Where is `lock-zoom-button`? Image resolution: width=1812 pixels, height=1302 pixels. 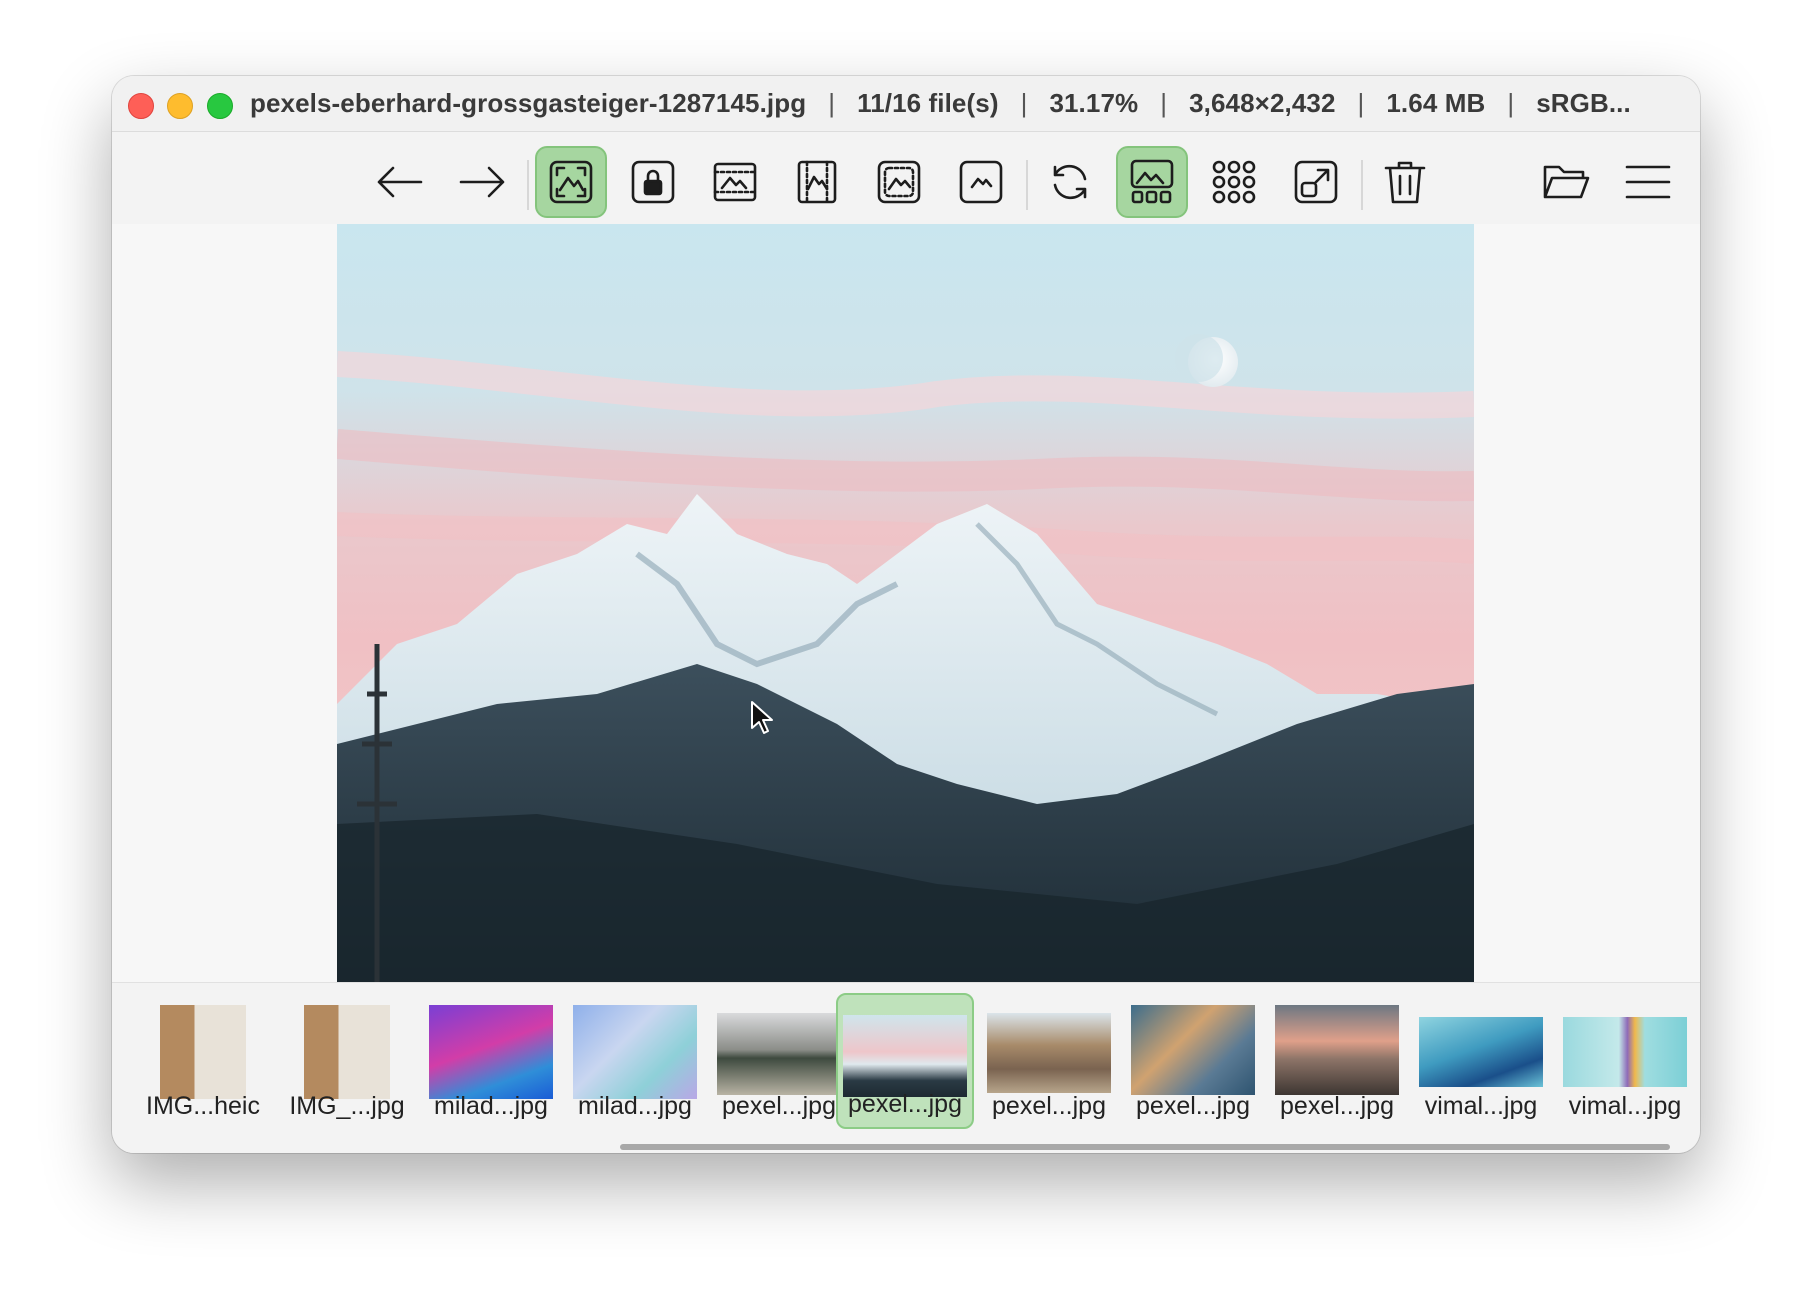 lock-zoom-button is located at coordinates (653, 182).